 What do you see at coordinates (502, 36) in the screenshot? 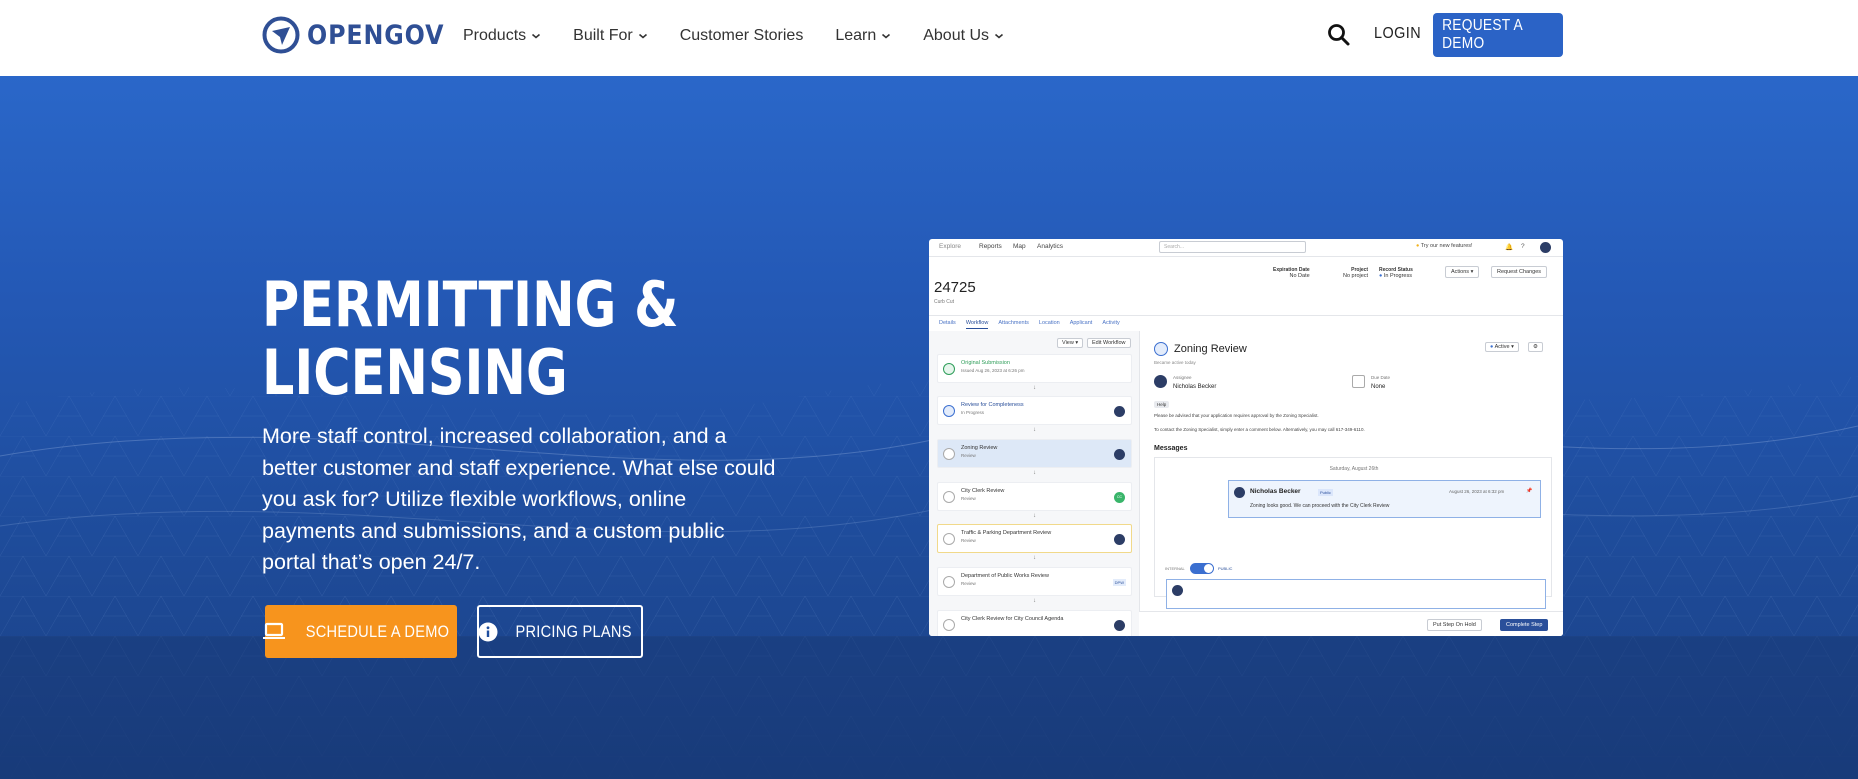
I see `nav-item-products: Products` at bounding box center [502, 36].